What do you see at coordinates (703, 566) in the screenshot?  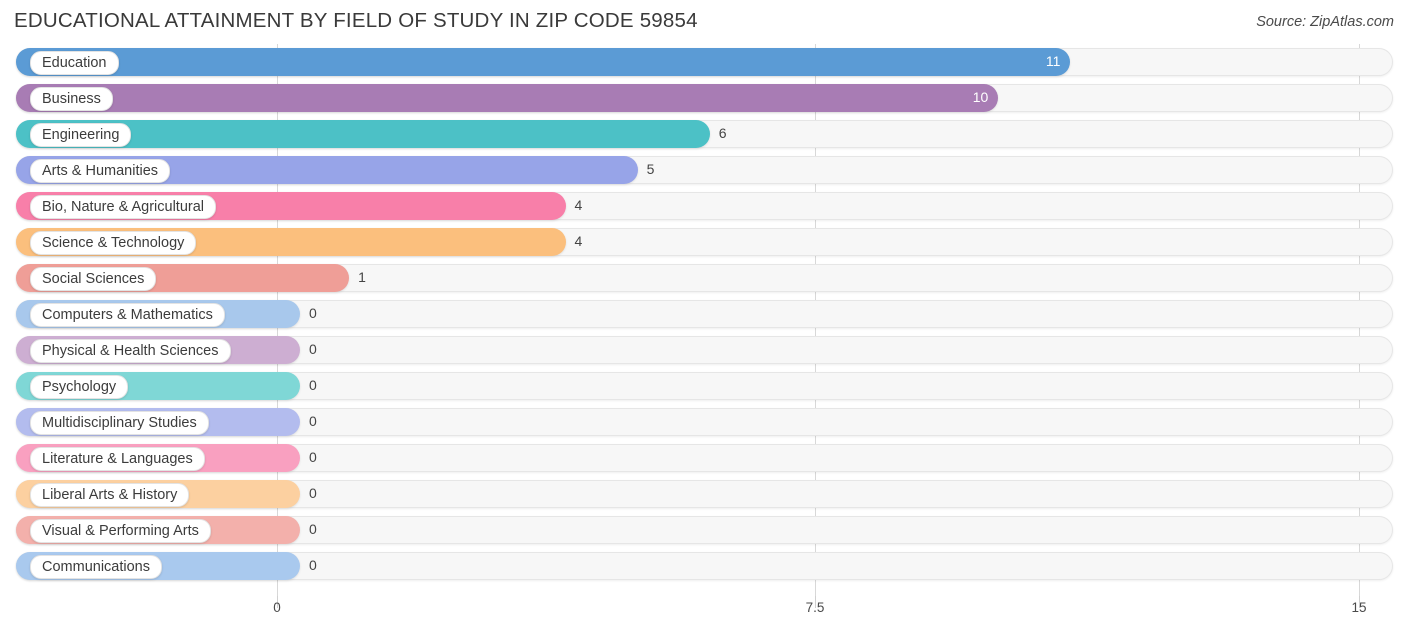 I see `bar-row: Communications 0` at bounding box center [703, 566].